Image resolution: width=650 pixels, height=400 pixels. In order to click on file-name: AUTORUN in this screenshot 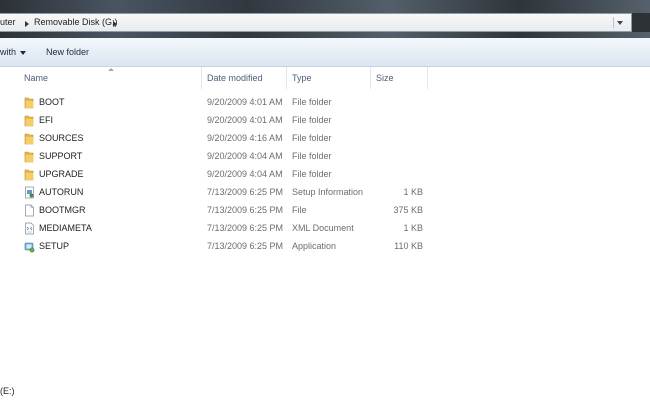, I will do `click(61, 192)`.